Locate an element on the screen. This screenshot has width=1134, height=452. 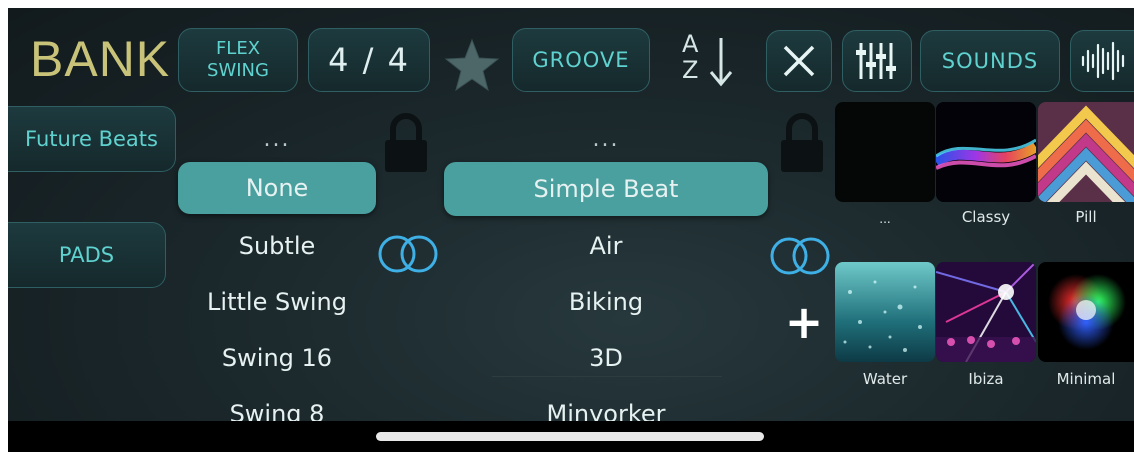
swing-item-none: None is located at coordinates (277, 188).